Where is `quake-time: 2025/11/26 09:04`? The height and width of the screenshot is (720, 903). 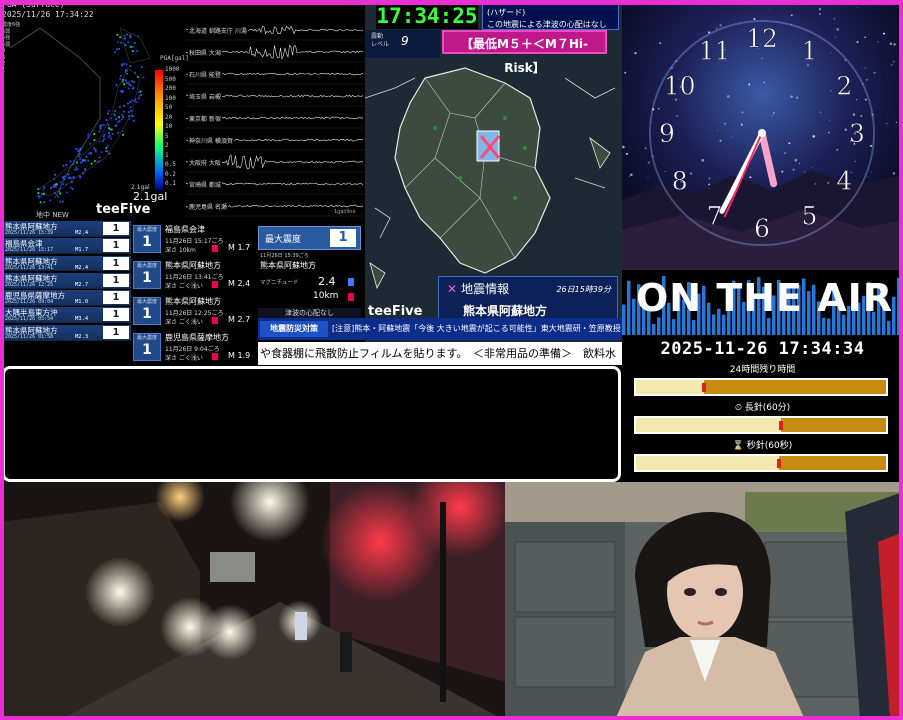
quake-time: 2025/11/26 09:04 is located at coordinates (29, 302).